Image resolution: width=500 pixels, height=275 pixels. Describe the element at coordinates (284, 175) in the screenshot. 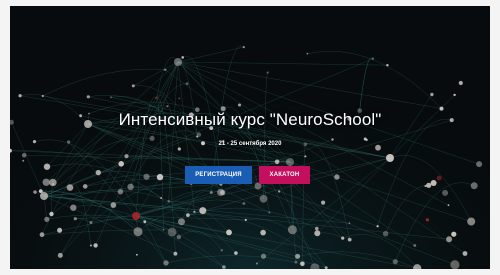

I see `hackathon-button: ХАКАТОН` at that location.